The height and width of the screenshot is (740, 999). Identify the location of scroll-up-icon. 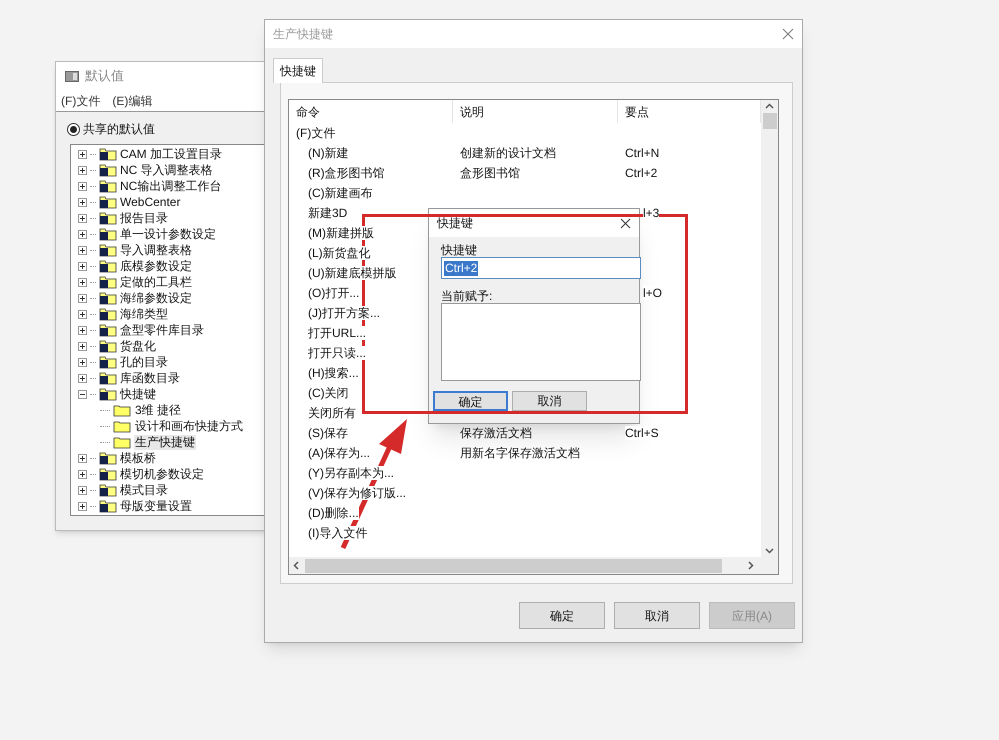
(769, 106).